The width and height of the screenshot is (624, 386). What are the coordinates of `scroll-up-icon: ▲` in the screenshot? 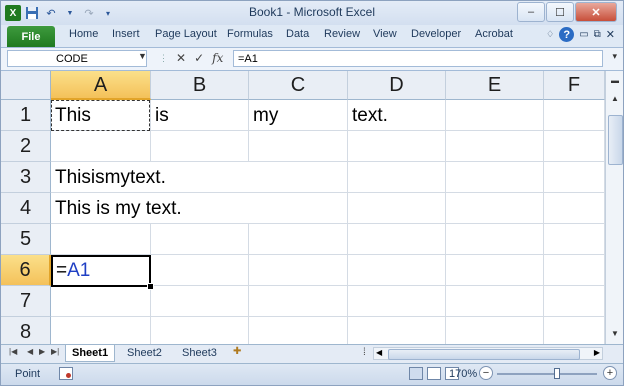 It's located at (615, 98).